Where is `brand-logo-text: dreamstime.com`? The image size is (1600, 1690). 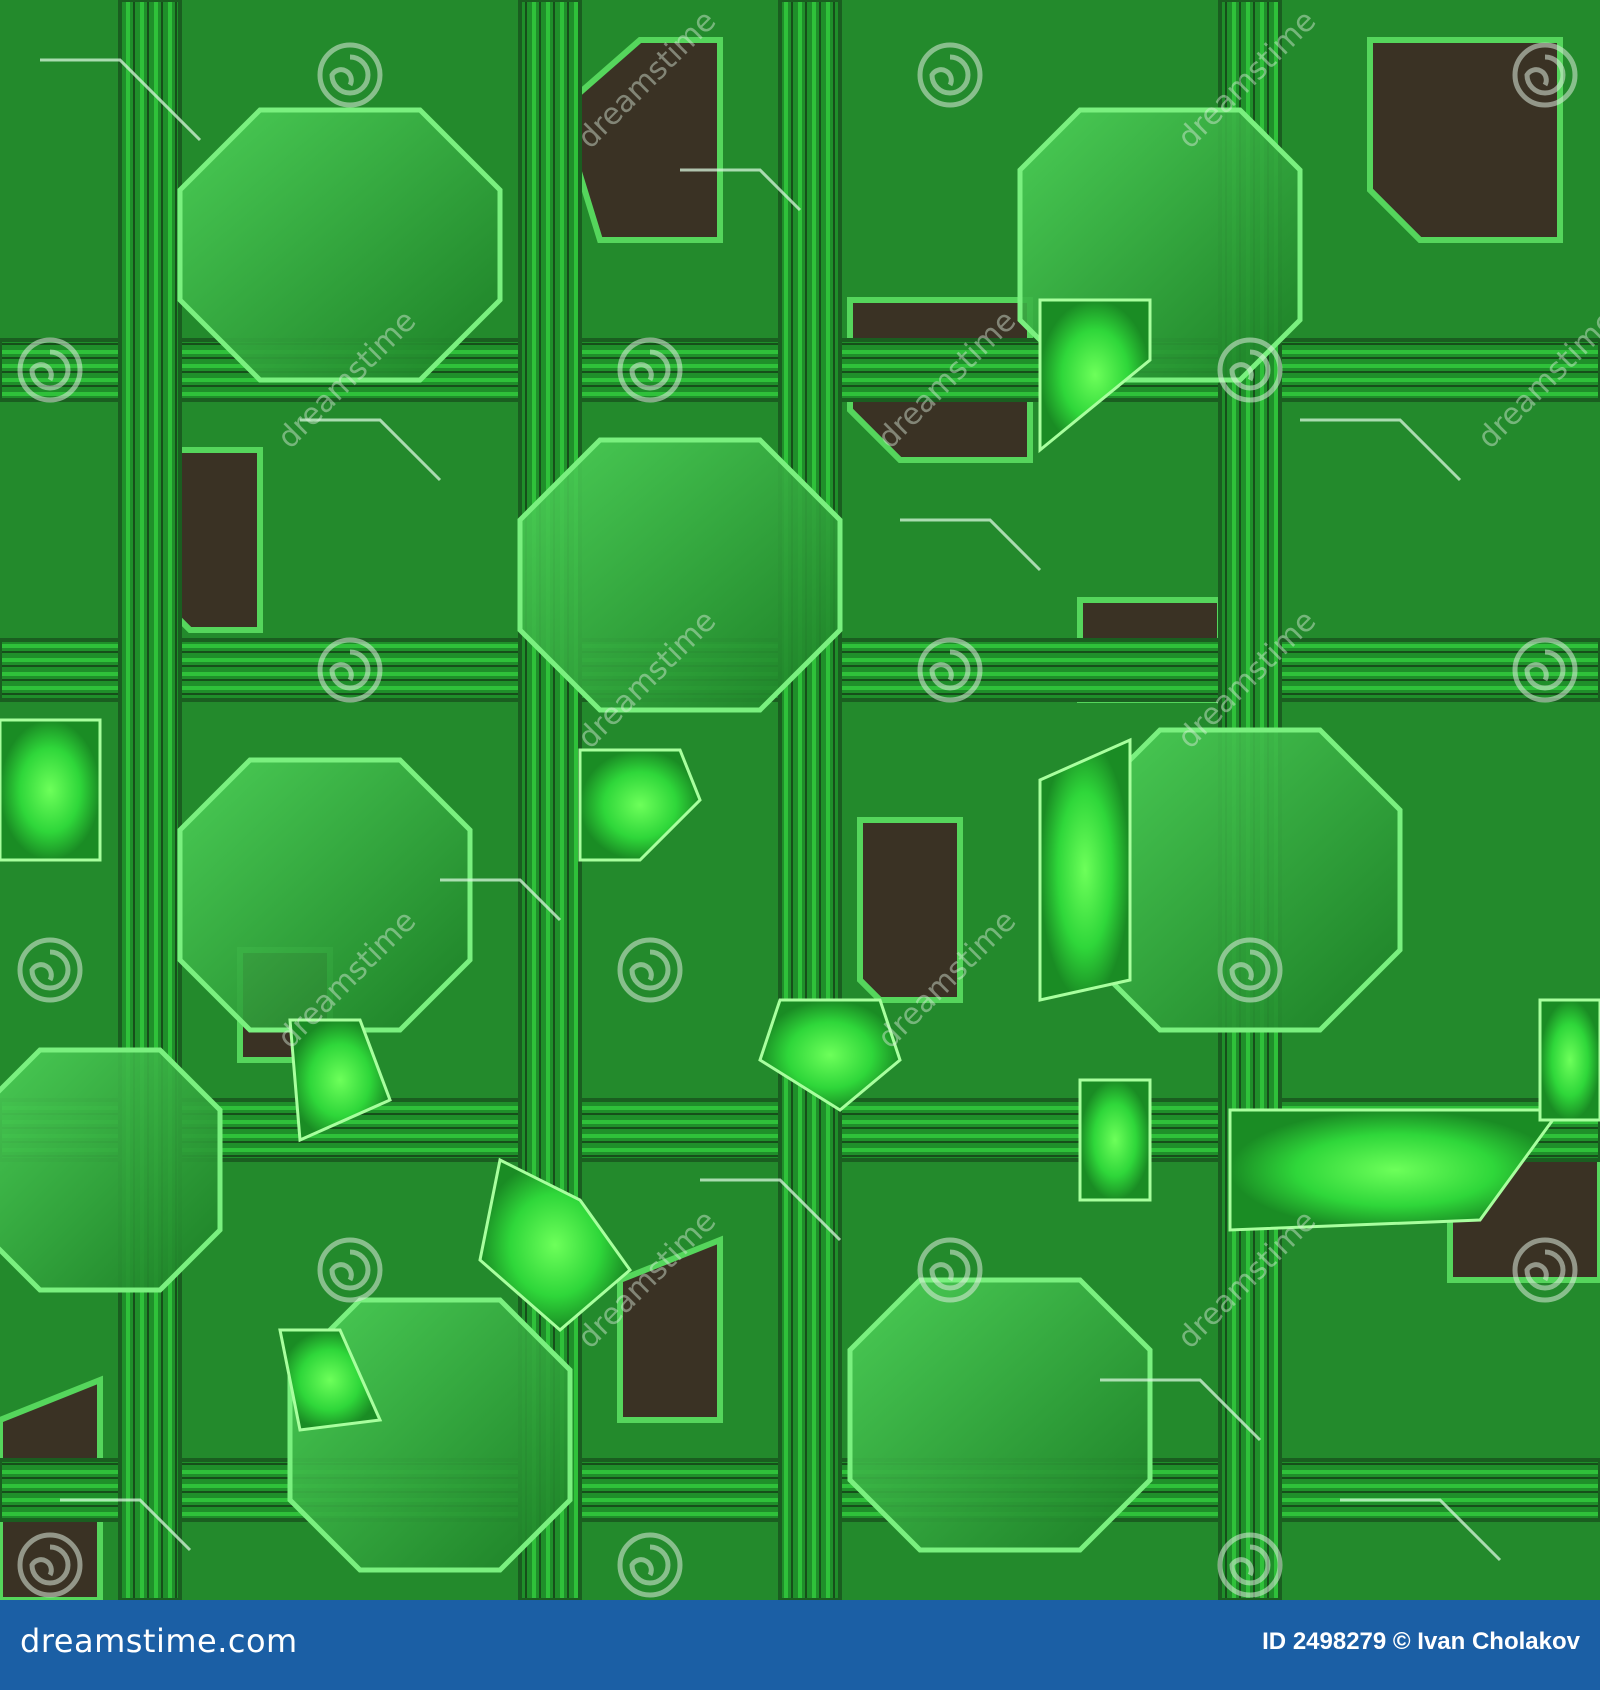 brand-logo-text: dreamstime.com is located at coordinates (159, 1641).